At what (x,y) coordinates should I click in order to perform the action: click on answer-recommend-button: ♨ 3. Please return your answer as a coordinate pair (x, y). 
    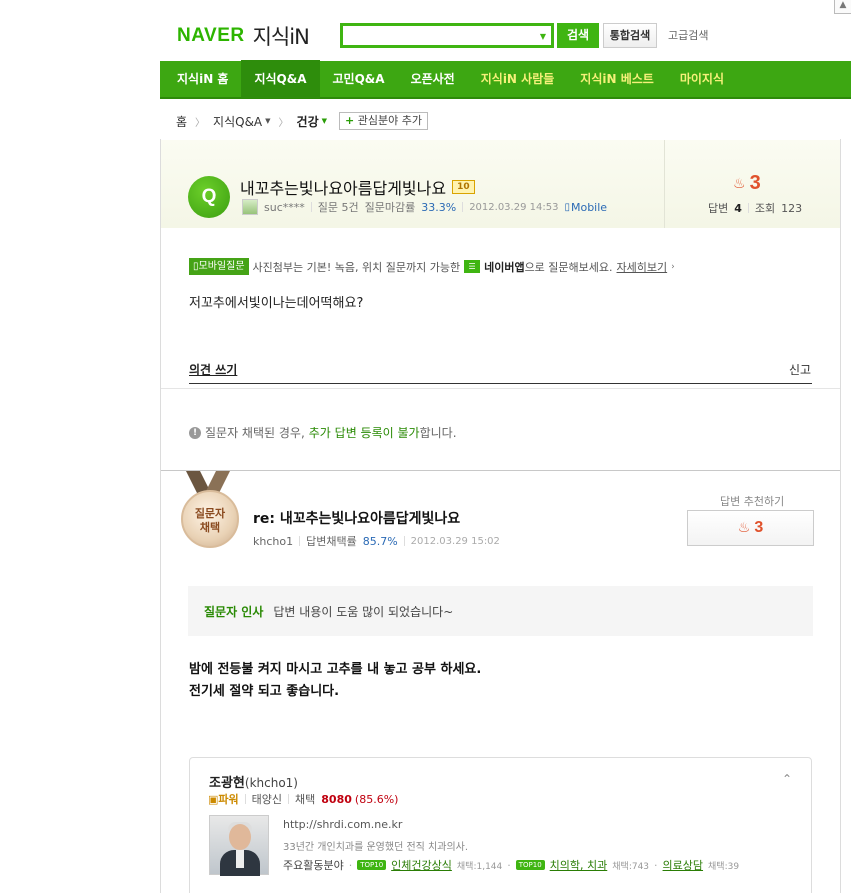
    Looking at the image, I should click on (750, 528).